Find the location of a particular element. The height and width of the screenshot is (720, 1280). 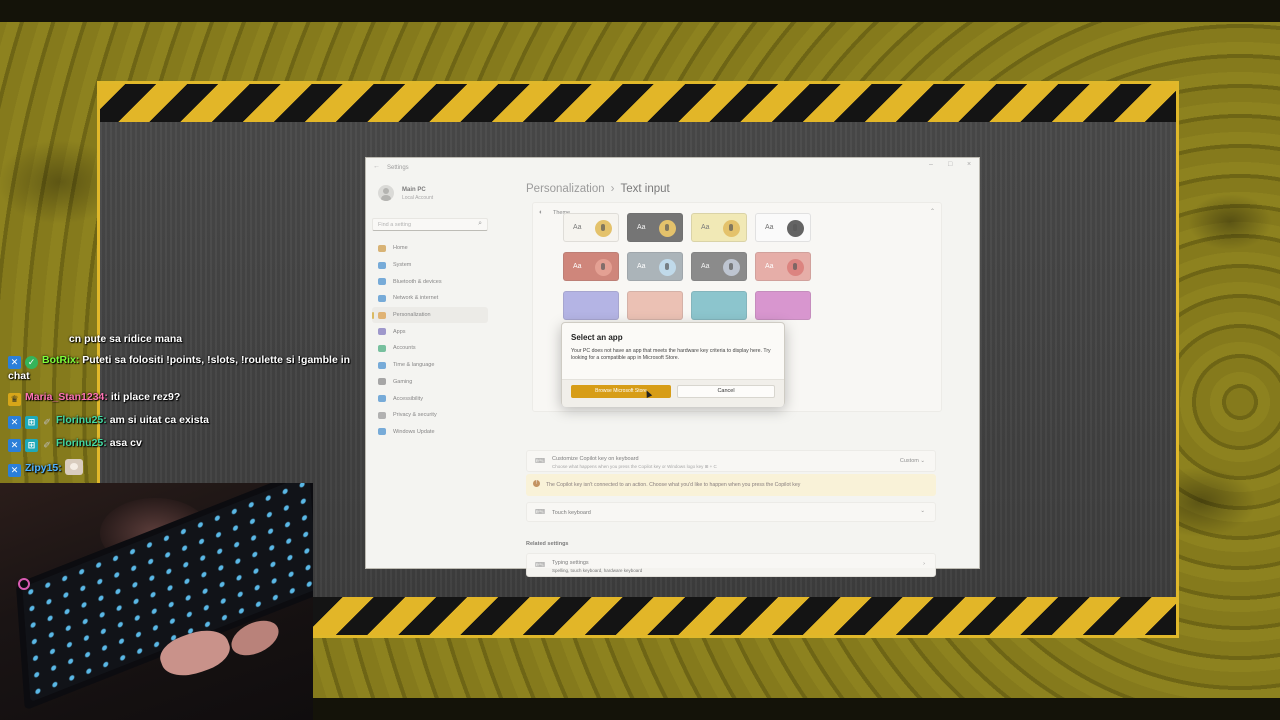

green-badge-icon: ✓ is located at coordinates (31, 362).